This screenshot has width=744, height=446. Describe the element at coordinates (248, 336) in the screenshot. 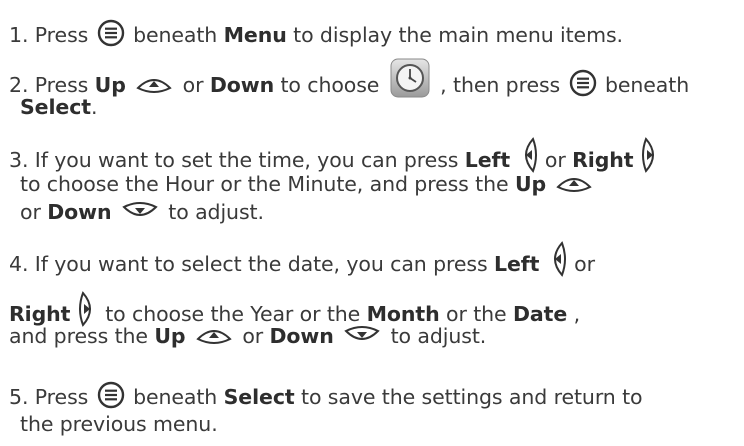

I see `step-4-continued-2: and press the Up or Down to adjust.` at that location.